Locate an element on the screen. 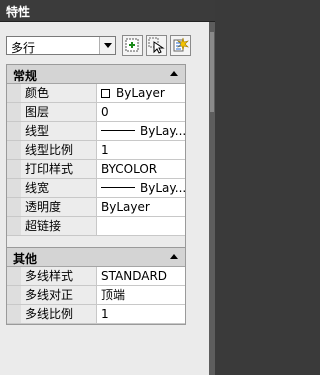 This screenshot has height=375, width=320. category-header-misc: 其他 is located at coordinates (96, 257).